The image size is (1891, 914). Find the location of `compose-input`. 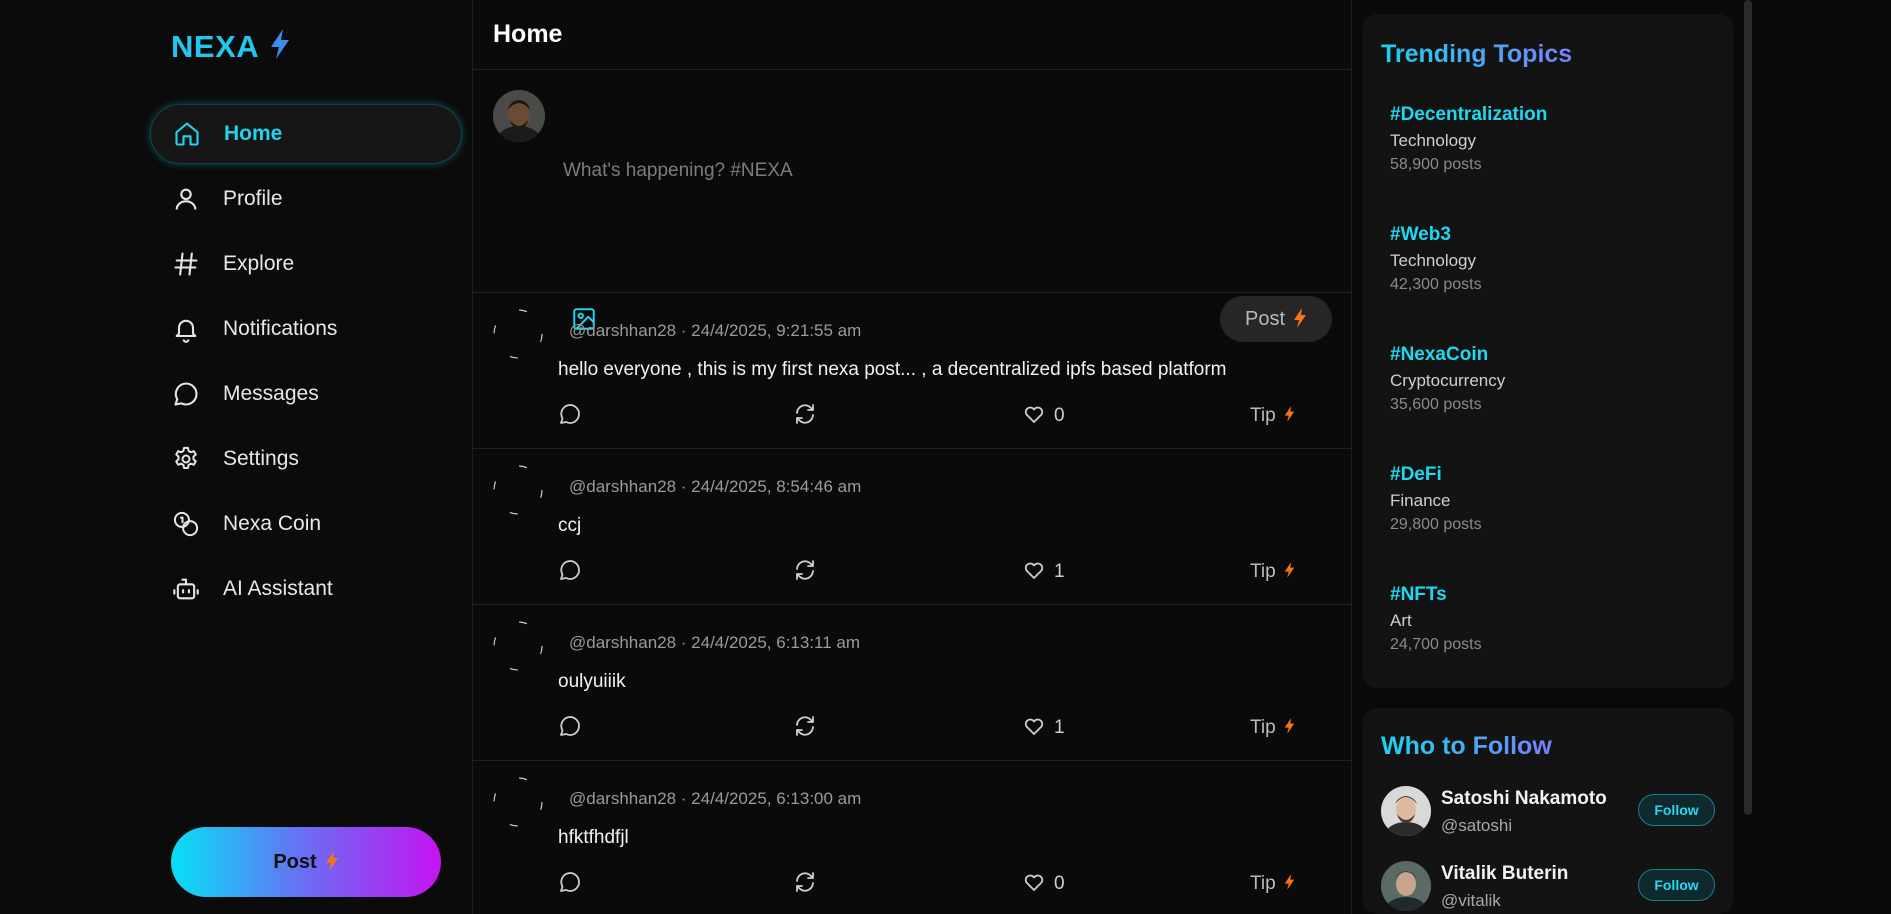

compose-input is located at coordinates (943, 220).